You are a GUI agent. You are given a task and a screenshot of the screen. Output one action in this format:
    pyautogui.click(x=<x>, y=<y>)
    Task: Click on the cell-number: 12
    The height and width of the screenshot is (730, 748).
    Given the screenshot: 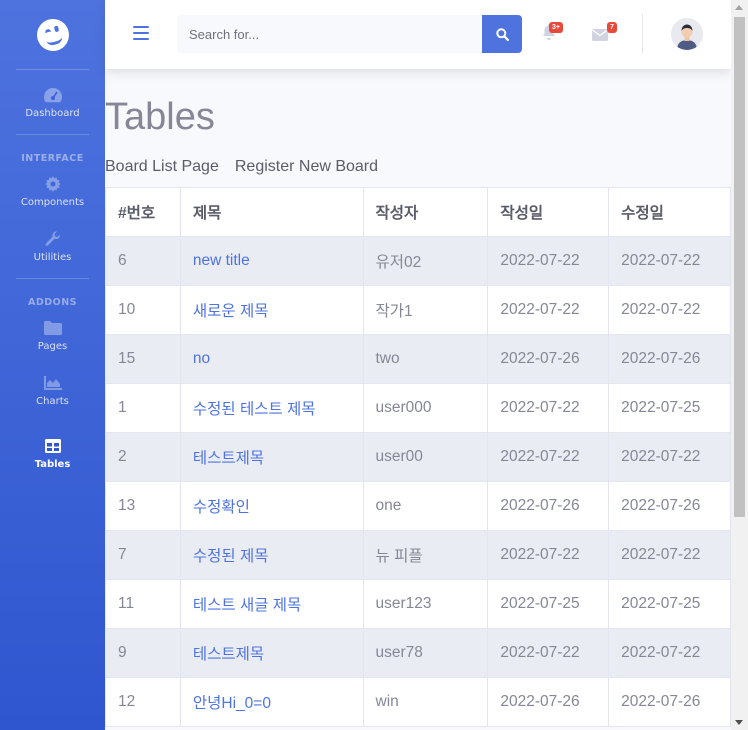 What is the action you would take?
    pyautogui.click(x=143, y=702)
    